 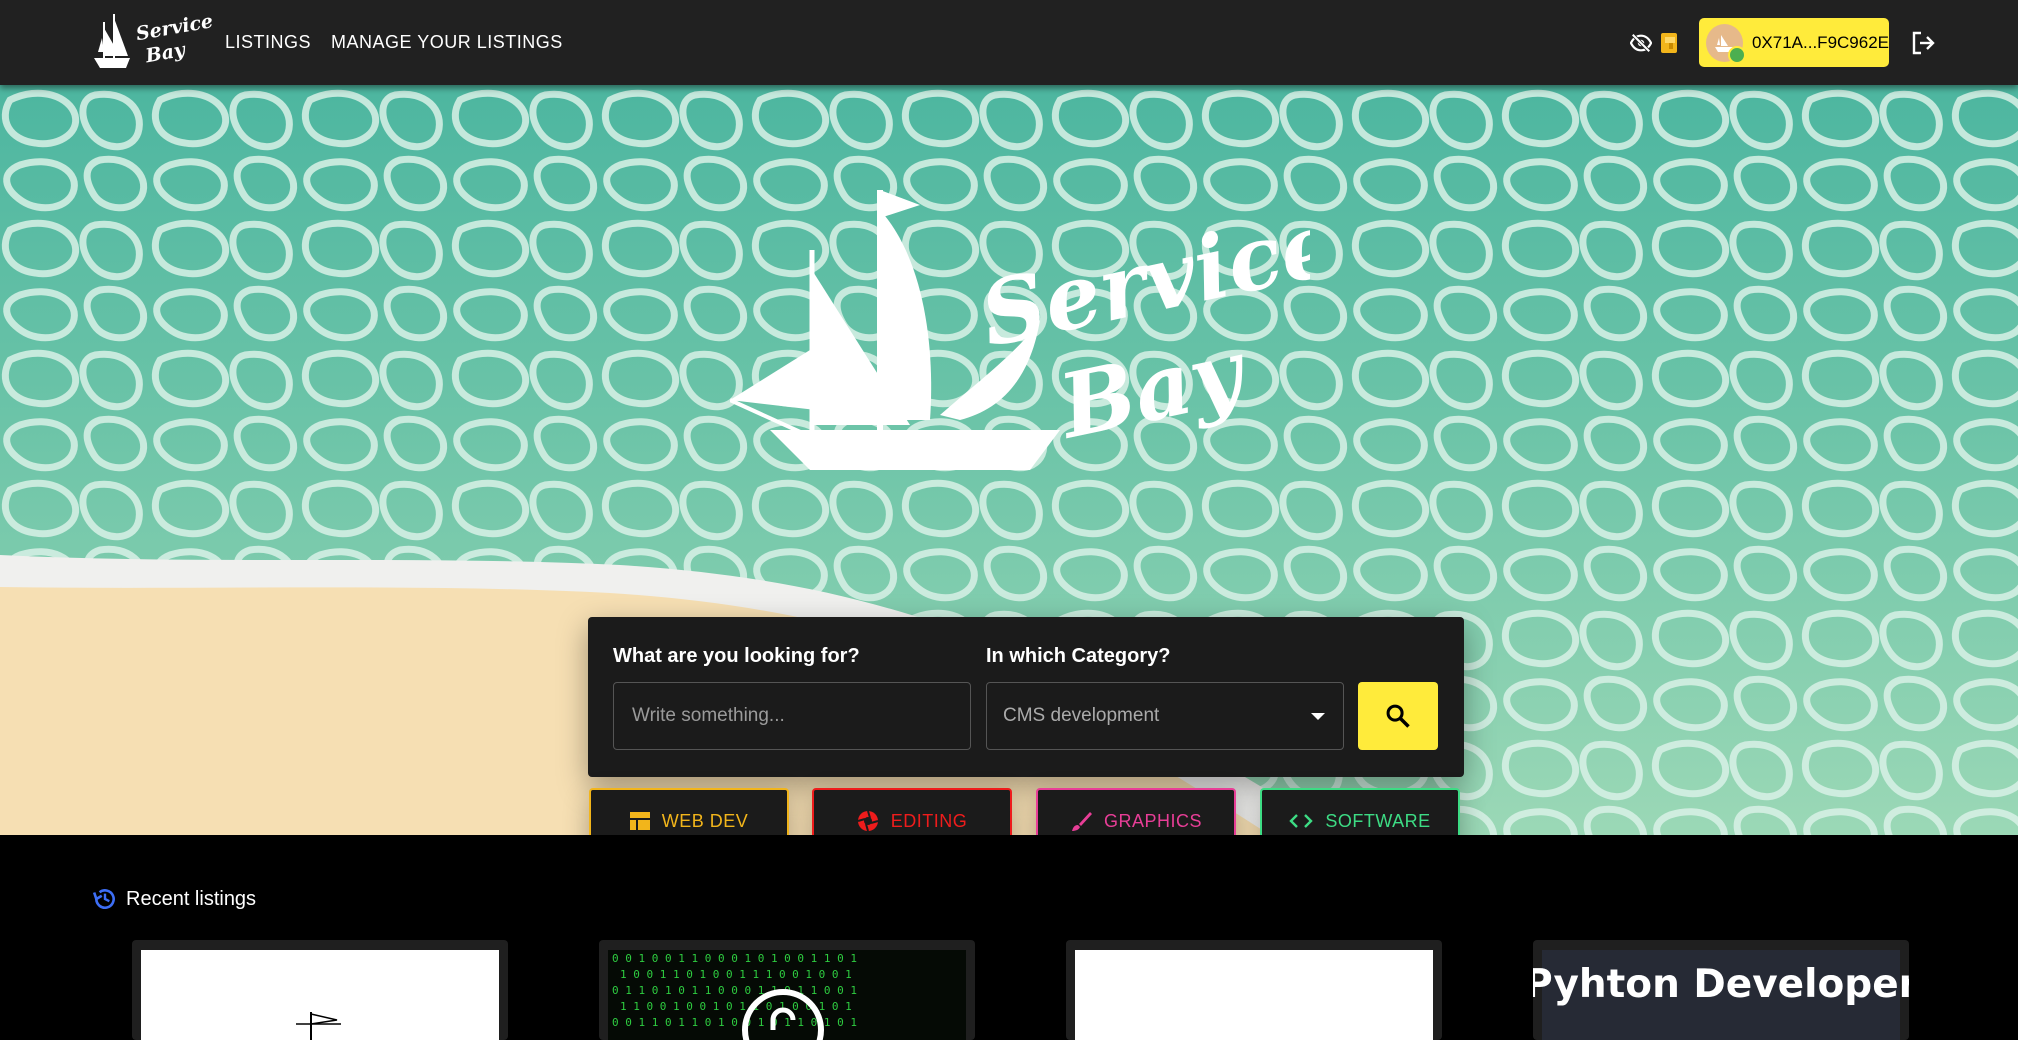 I want to click on category-software-button: SOFTWARE, so click(x=1360, y=811).